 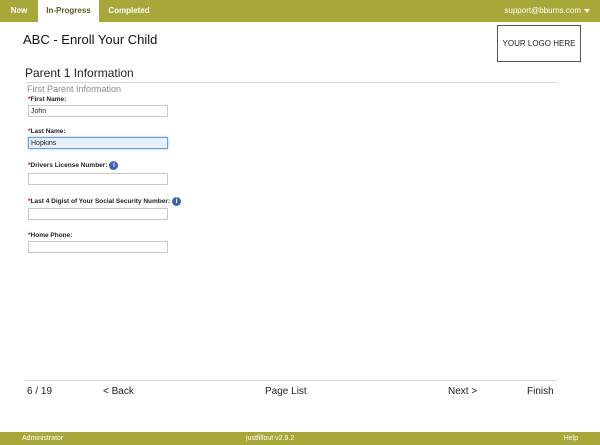 What do you see at coordinates (43, 438) in the screenshot?
I see `footer-user: Administrator` at bounding box center [43, 438].